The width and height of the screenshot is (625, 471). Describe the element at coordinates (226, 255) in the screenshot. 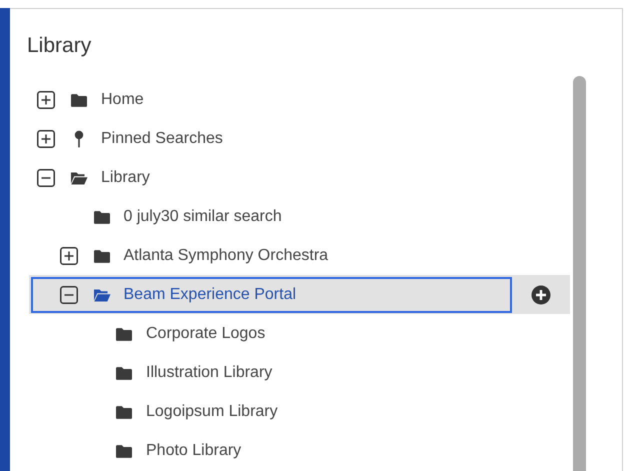

I see `tree-item-label: Atlanta Symphony Orchestra` at that location.